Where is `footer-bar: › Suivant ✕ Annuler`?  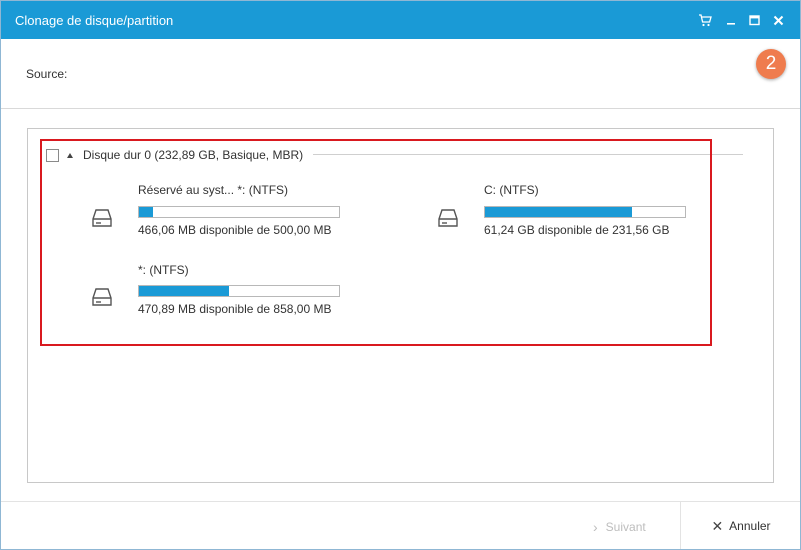 footer-bar: › Suivant ✕ Annuler is located at coordinates (400, 525).